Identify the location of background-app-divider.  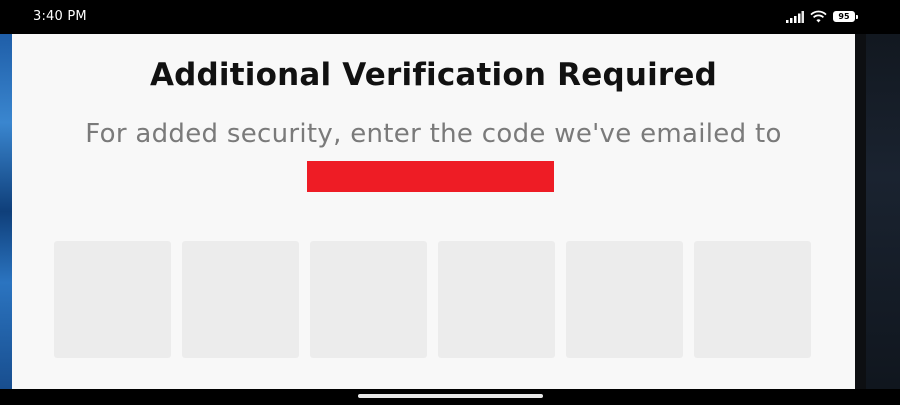
(860, 211).